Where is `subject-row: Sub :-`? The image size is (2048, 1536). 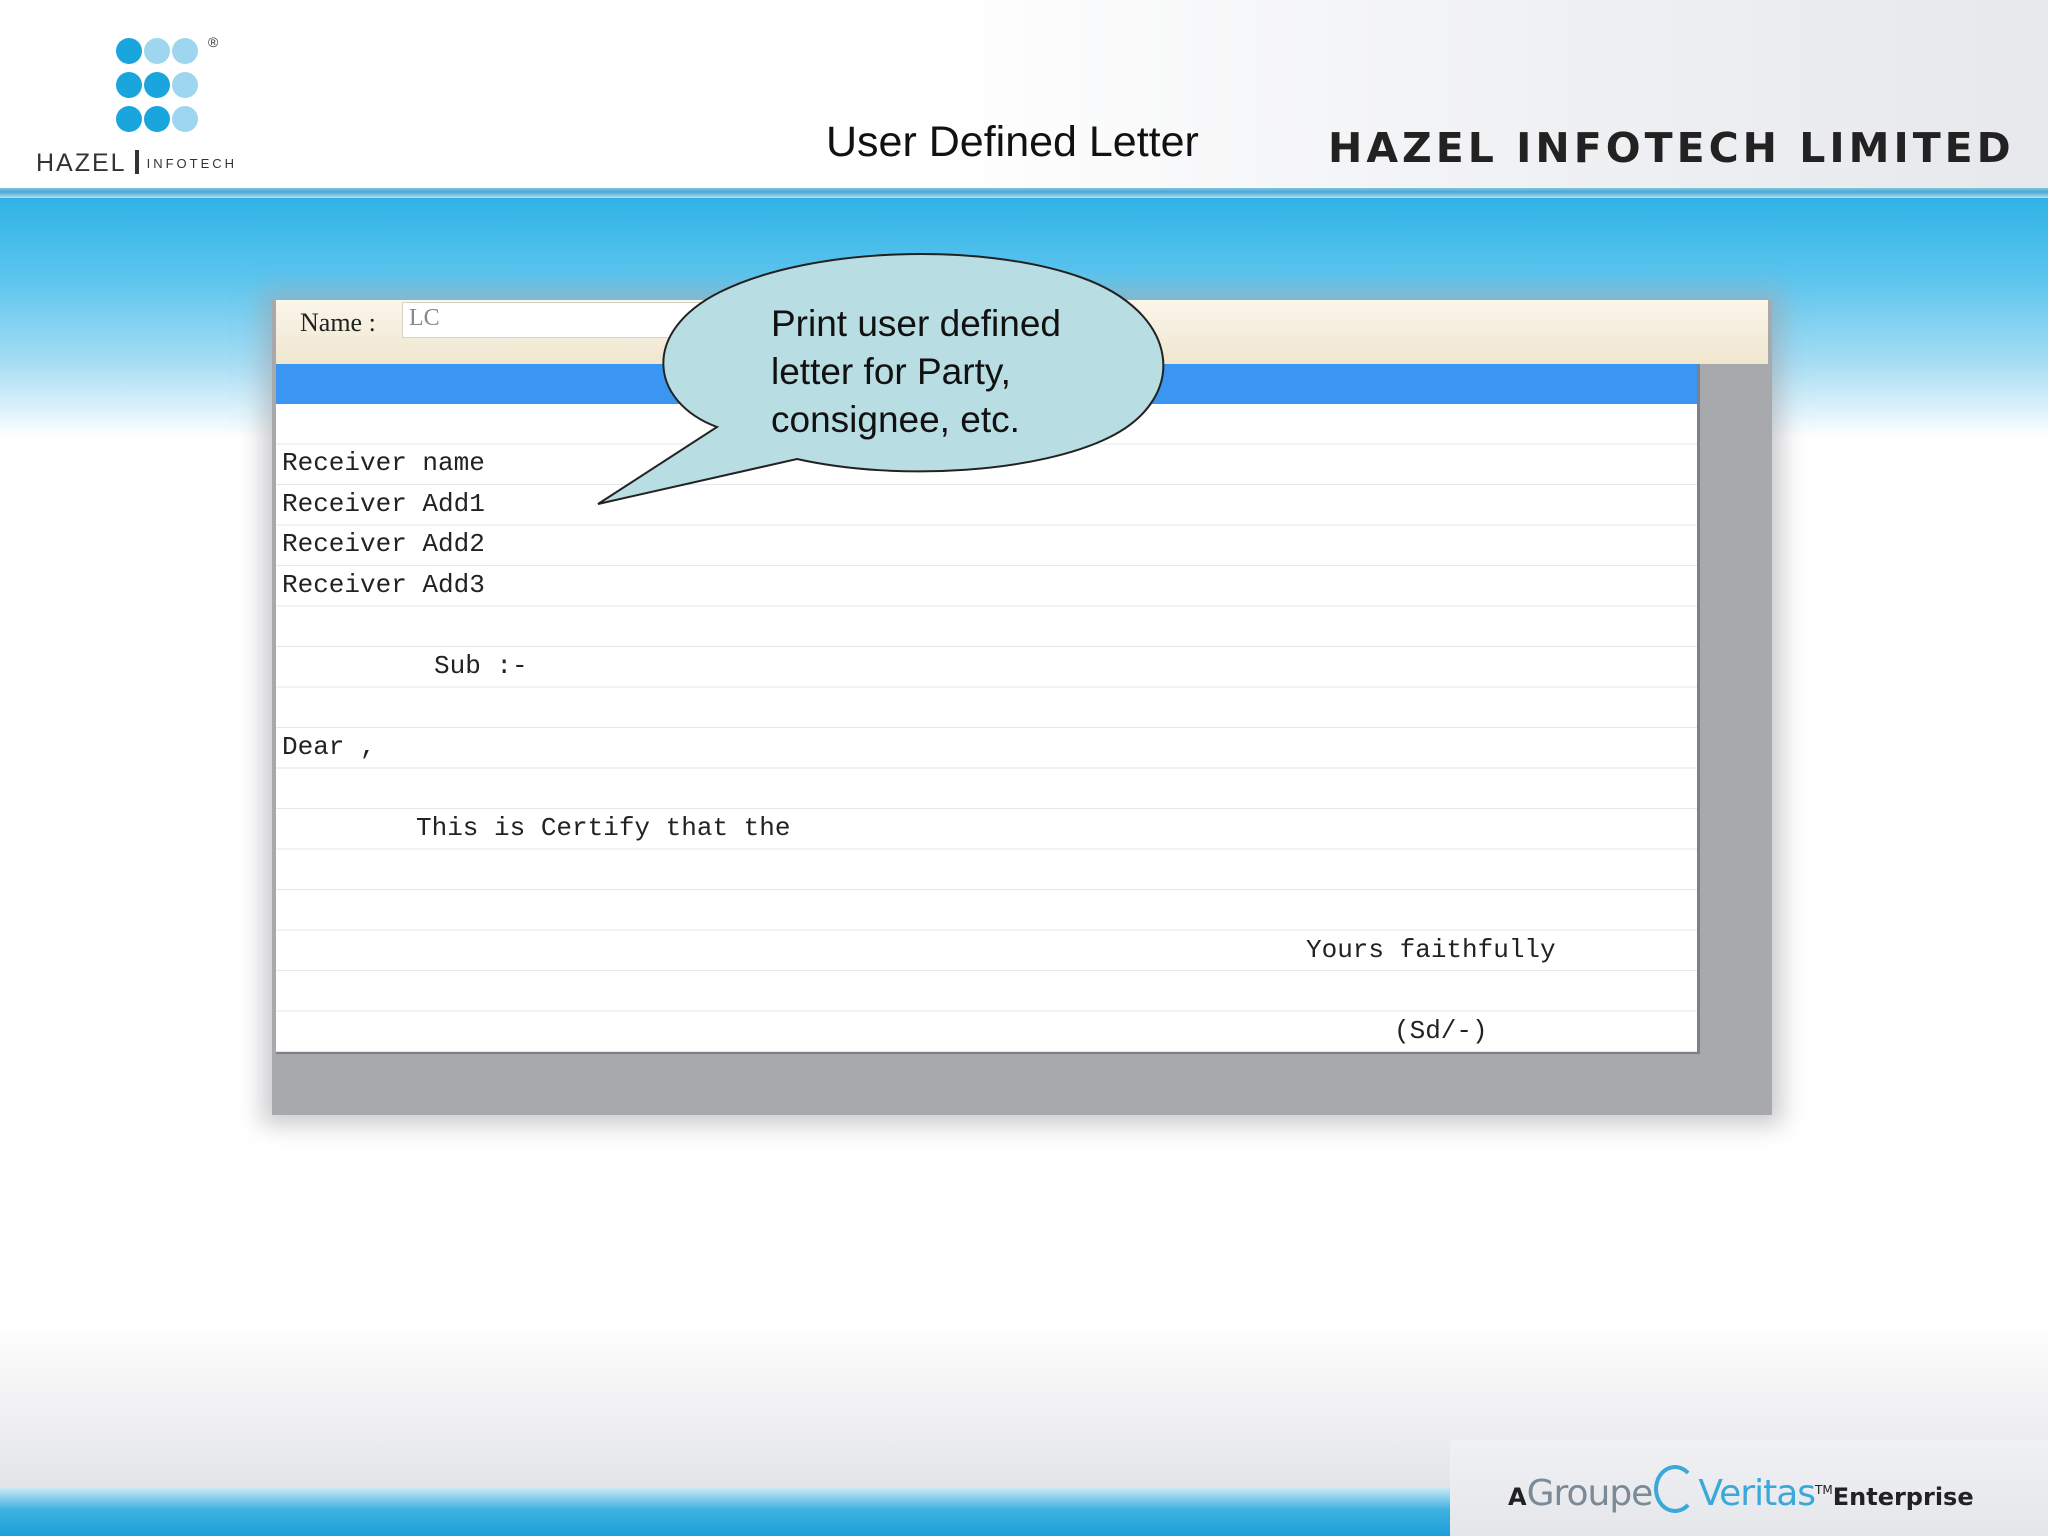 subject-row: Sub :- is located at coordinates (481, 666).